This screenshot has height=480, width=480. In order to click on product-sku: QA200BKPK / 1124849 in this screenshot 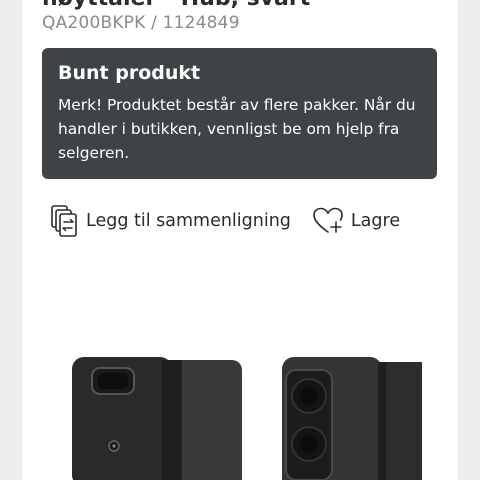, I will do `click(141, 23)`.